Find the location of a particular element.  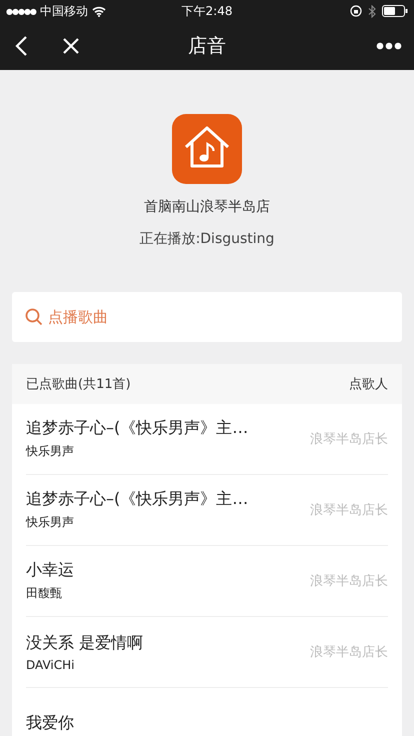

song-artist: 田馥甄 is located at coordinates (44, 593).